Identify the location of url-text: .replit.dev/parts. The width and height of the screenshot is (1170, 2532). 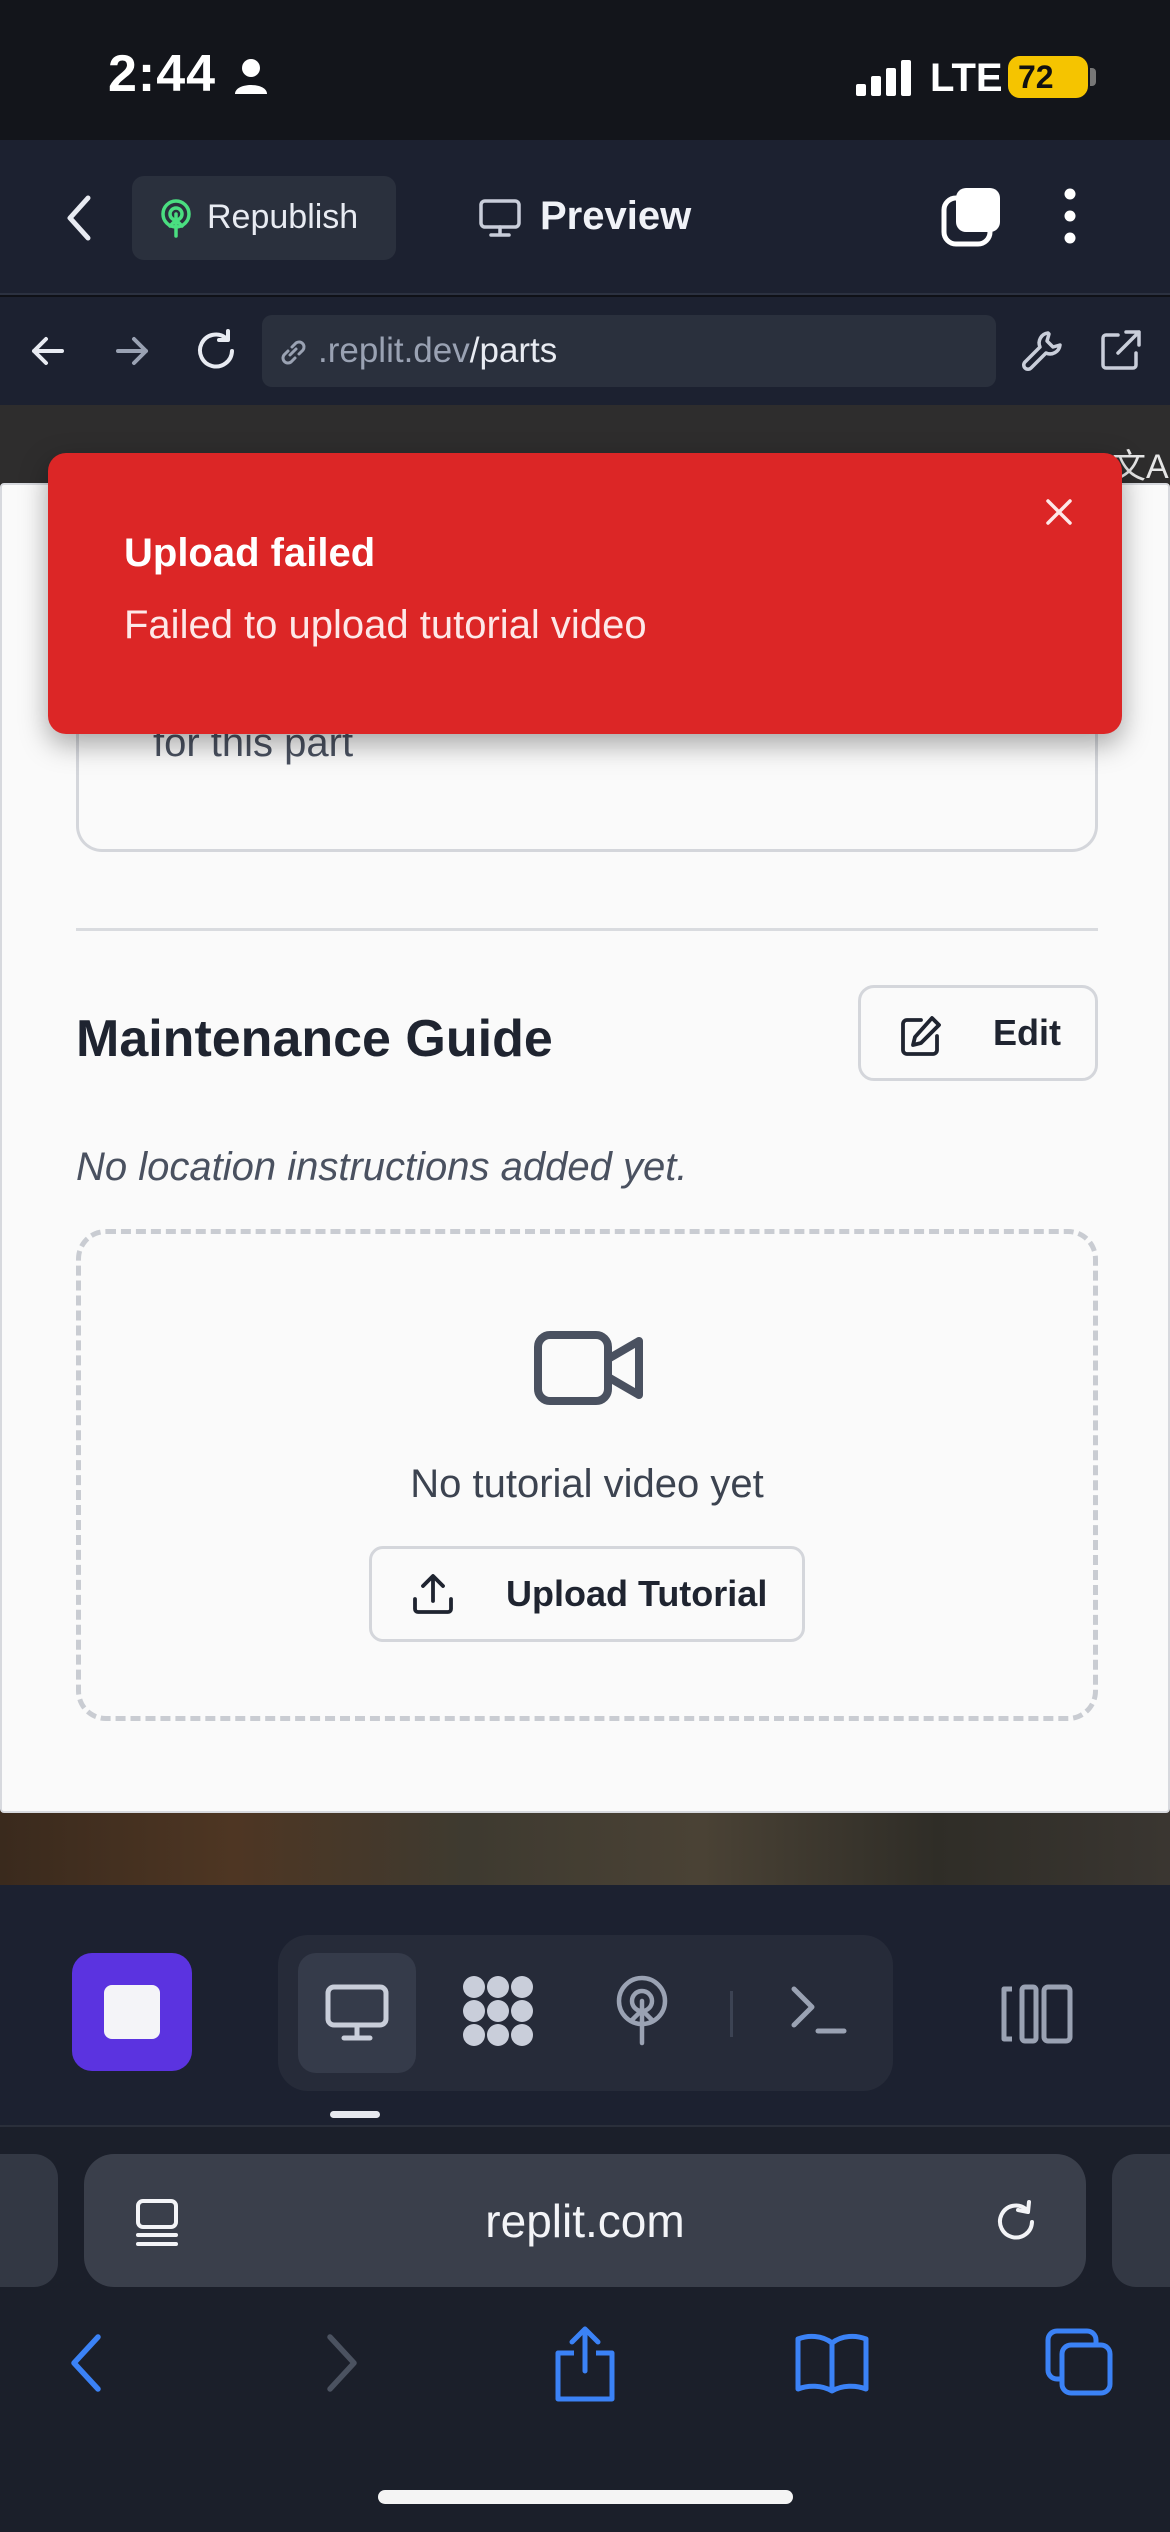
(437, 351).